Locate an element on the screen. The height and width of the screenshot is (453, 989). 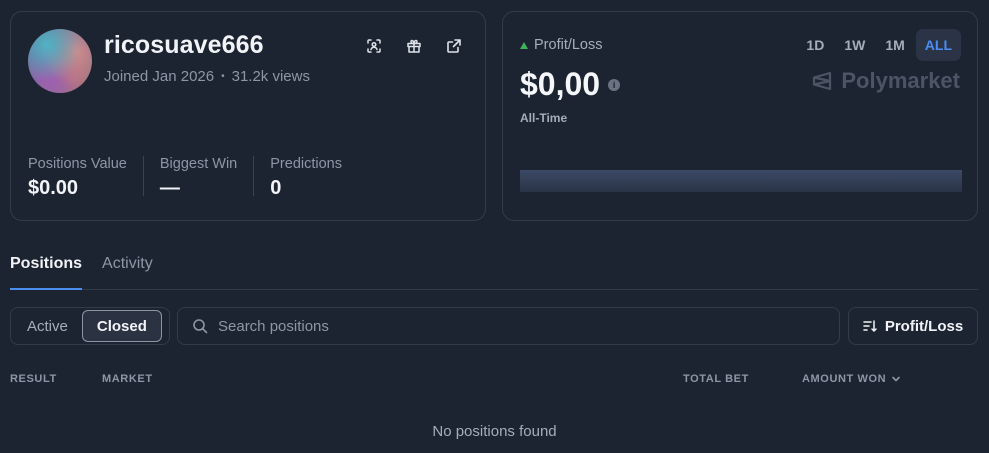
column-header-amount-won-label: AMOUNT WON is located at coordinates (844, 379).